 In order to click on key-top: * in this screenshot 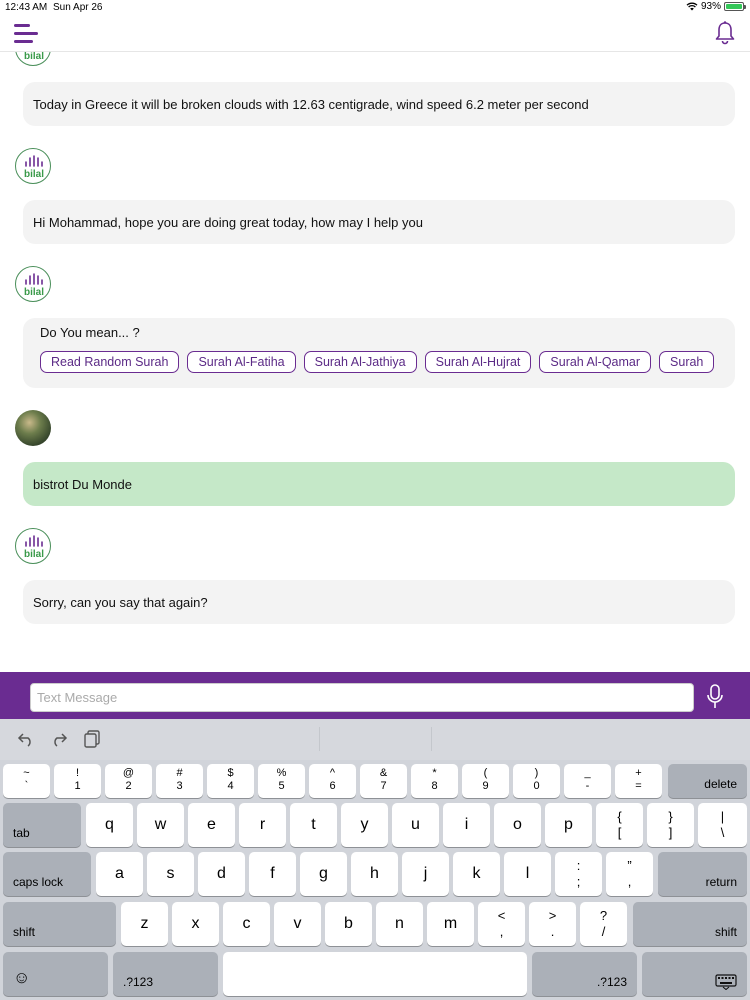, I will do `click(434, 773)`.